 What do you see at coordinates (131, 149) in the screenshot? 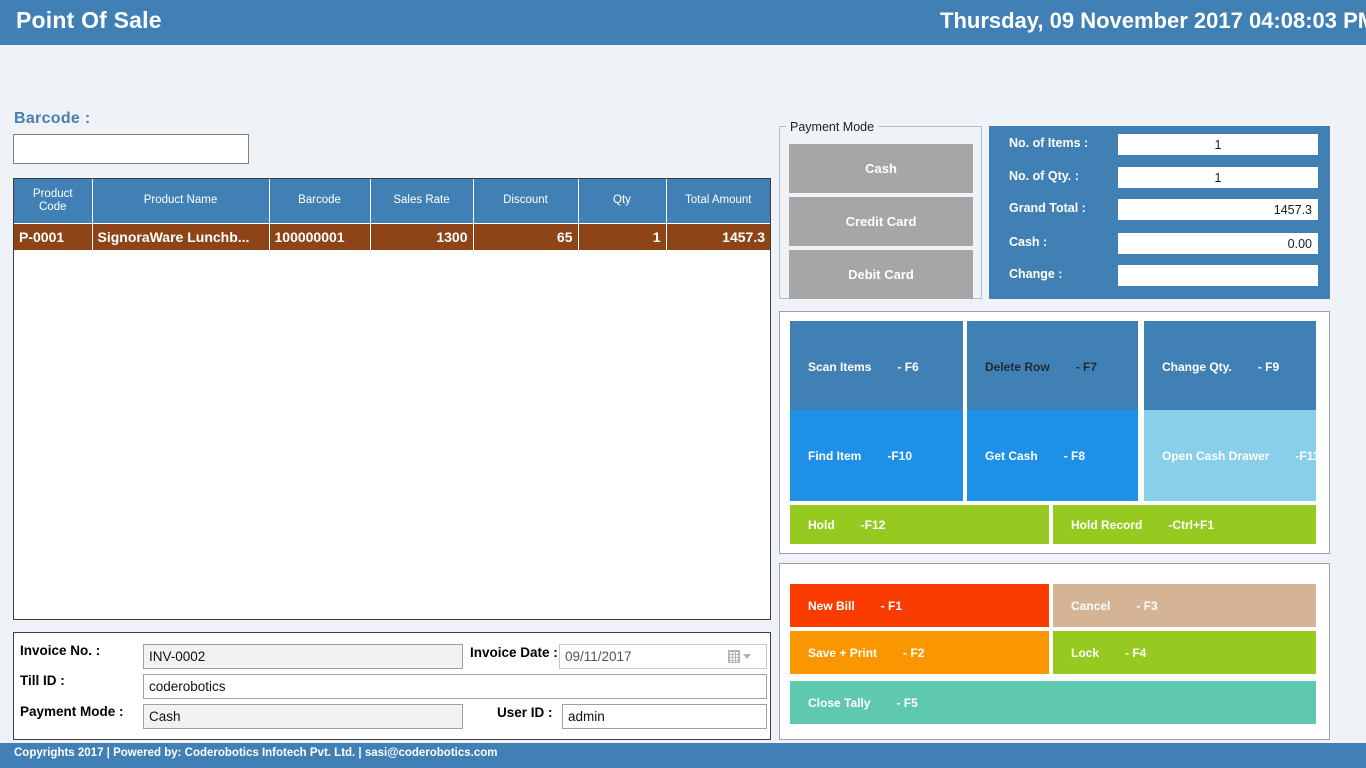
I see `barcode-input` at bounding box center [131, 149].